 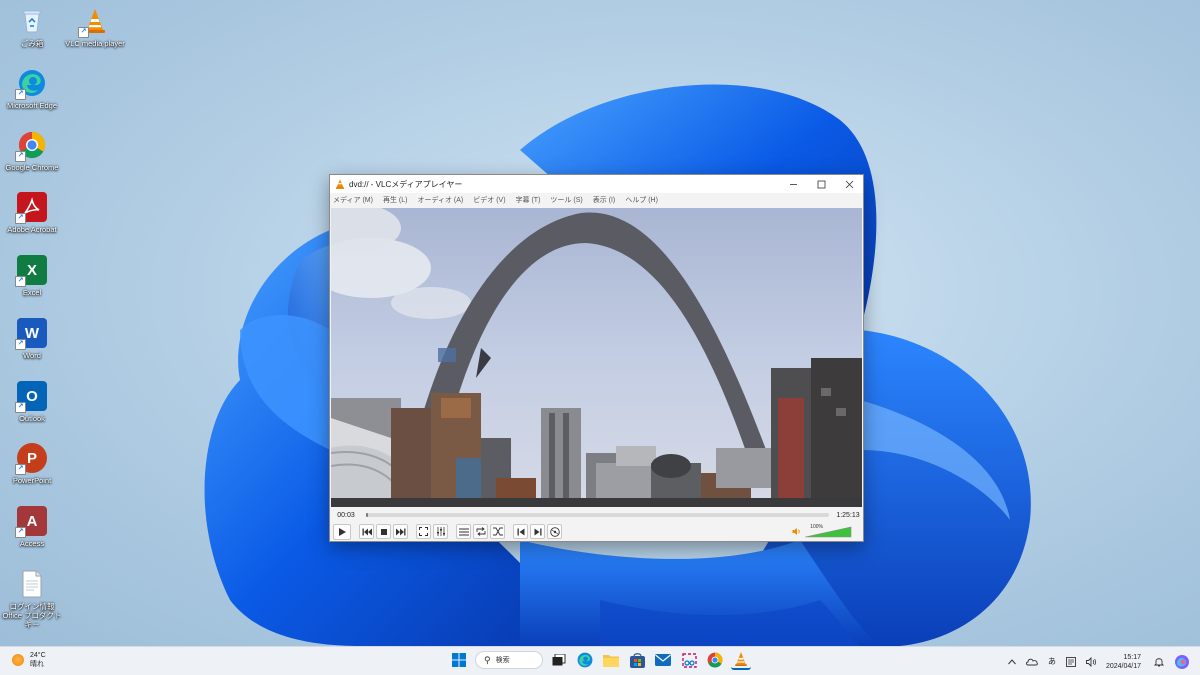 I want to click on control-bar, so click(x=596, y=531).